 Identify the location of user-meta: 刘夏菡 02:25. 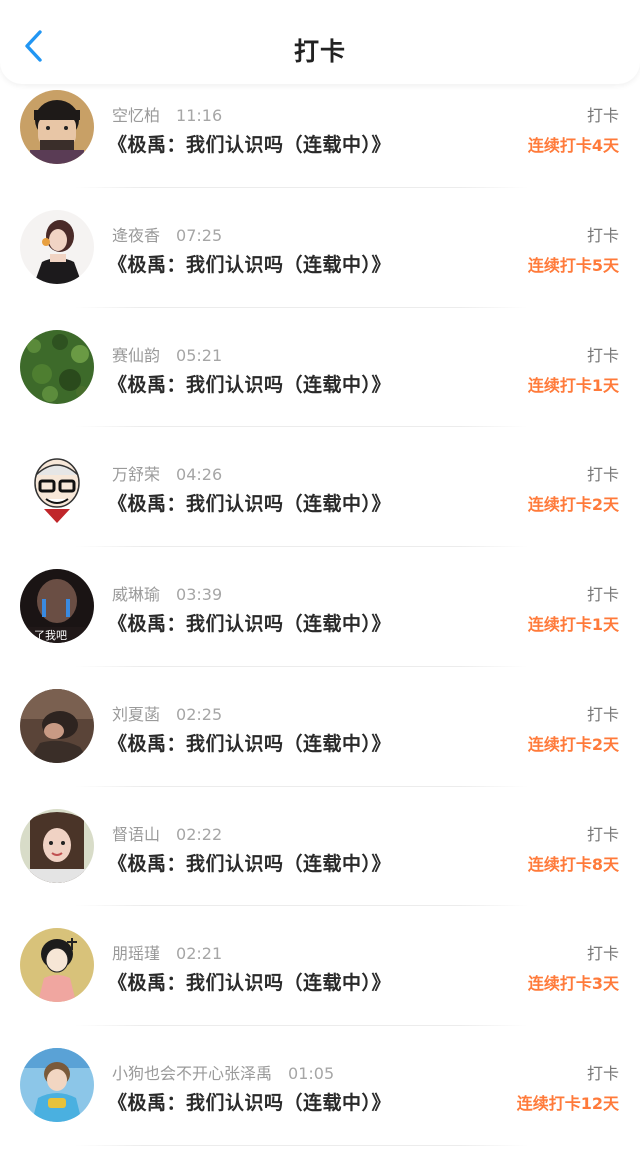
(167, 713).